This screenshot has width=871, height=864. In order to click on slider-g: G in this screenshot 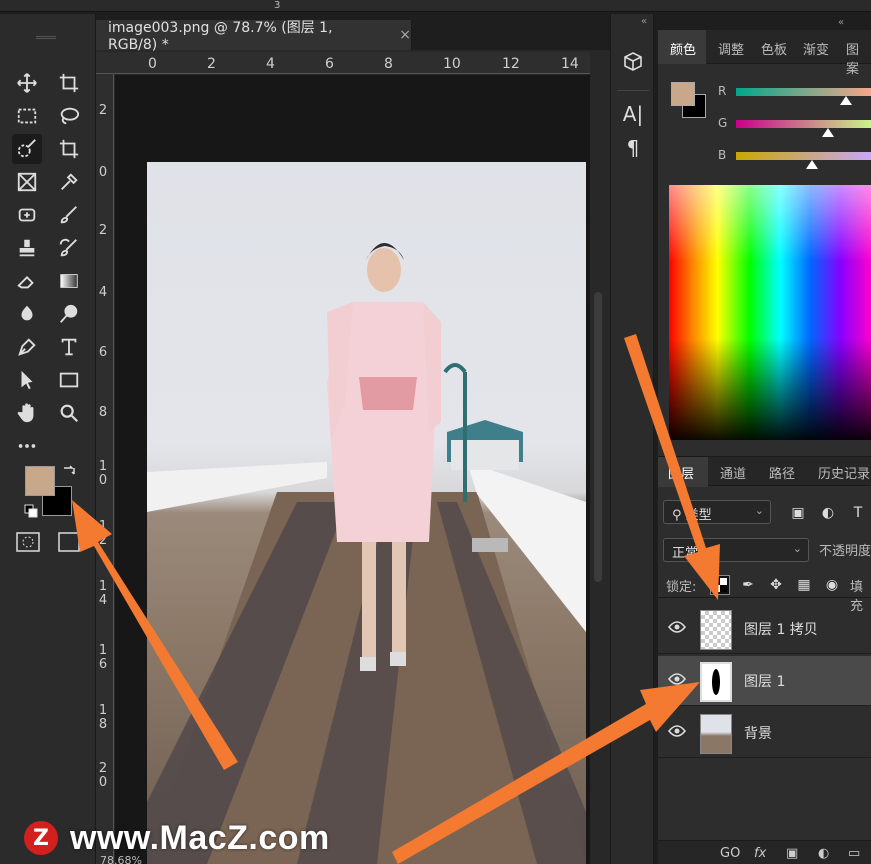, I will do `click(794, 126)`.